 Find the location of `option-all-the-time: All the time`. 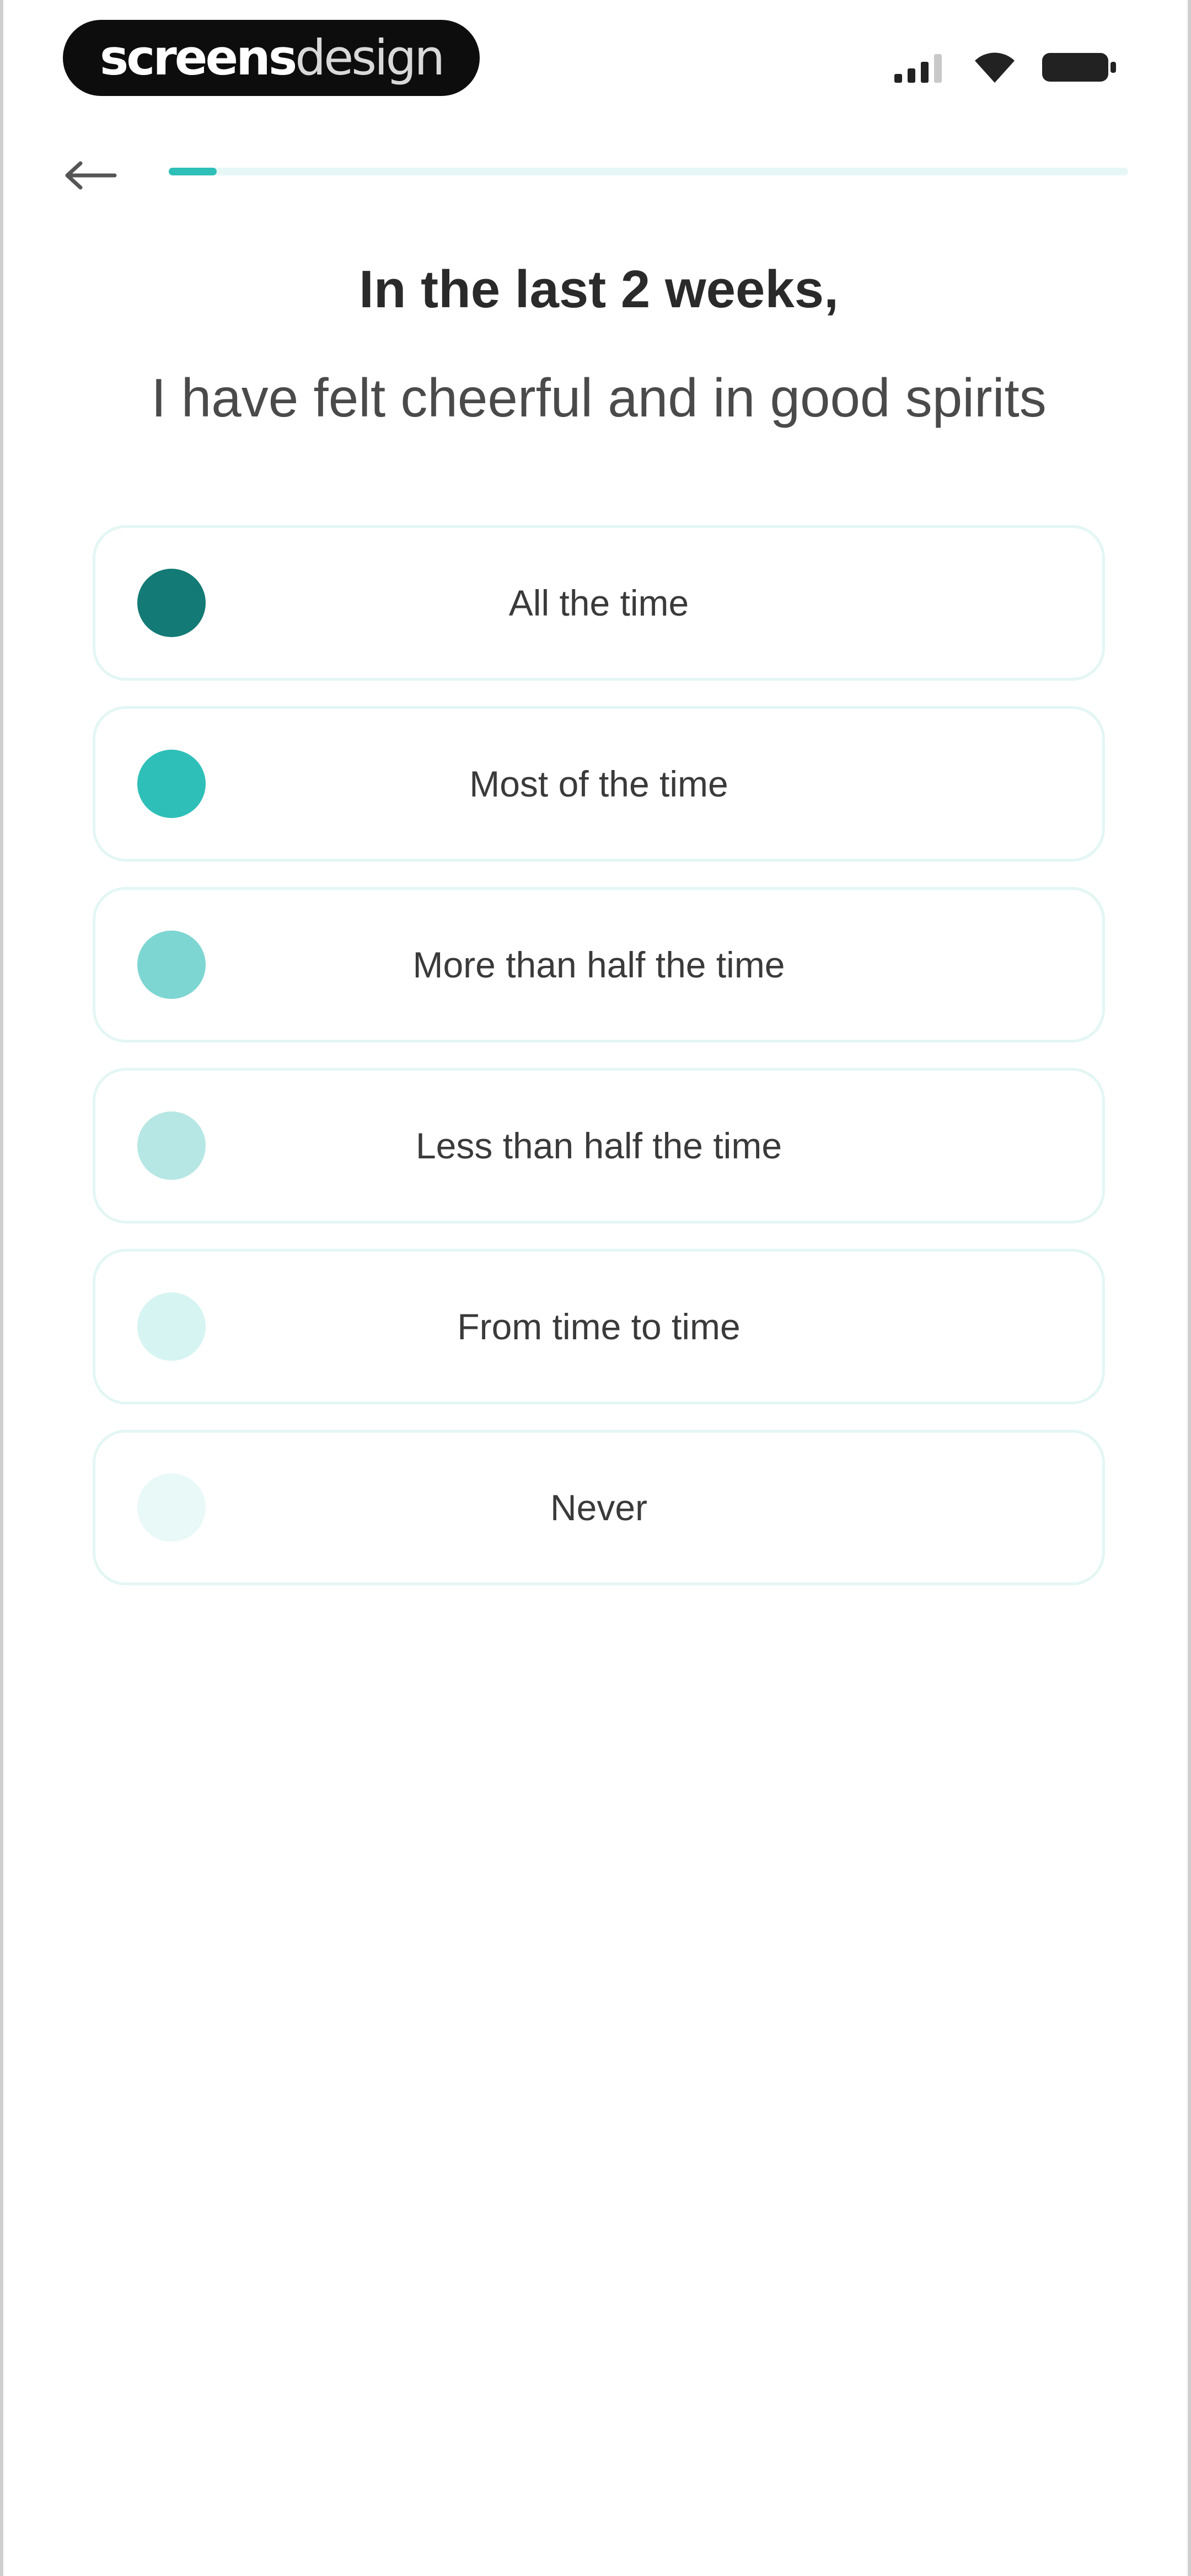

option-all-the-time: All the time is located at coordinates (599, 603).